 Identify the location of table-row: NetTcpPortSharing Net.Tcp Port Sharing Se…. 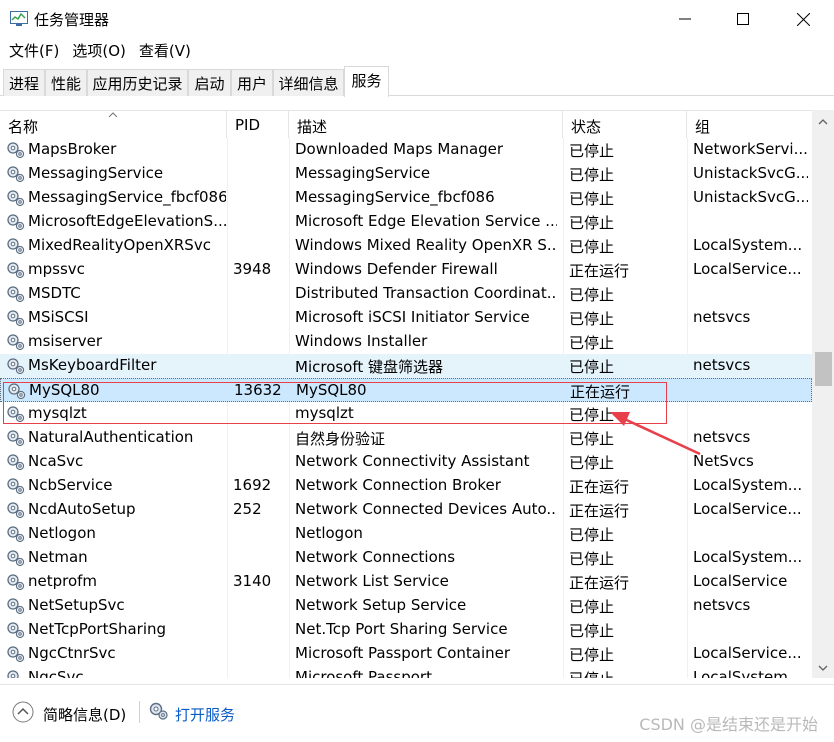
(406, 630).